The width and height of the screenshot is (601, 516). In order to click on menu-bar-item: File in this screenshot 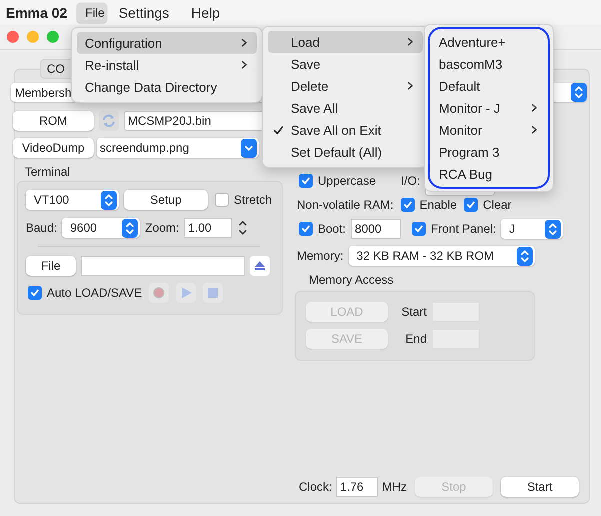, I will do `click(92, 12)`.